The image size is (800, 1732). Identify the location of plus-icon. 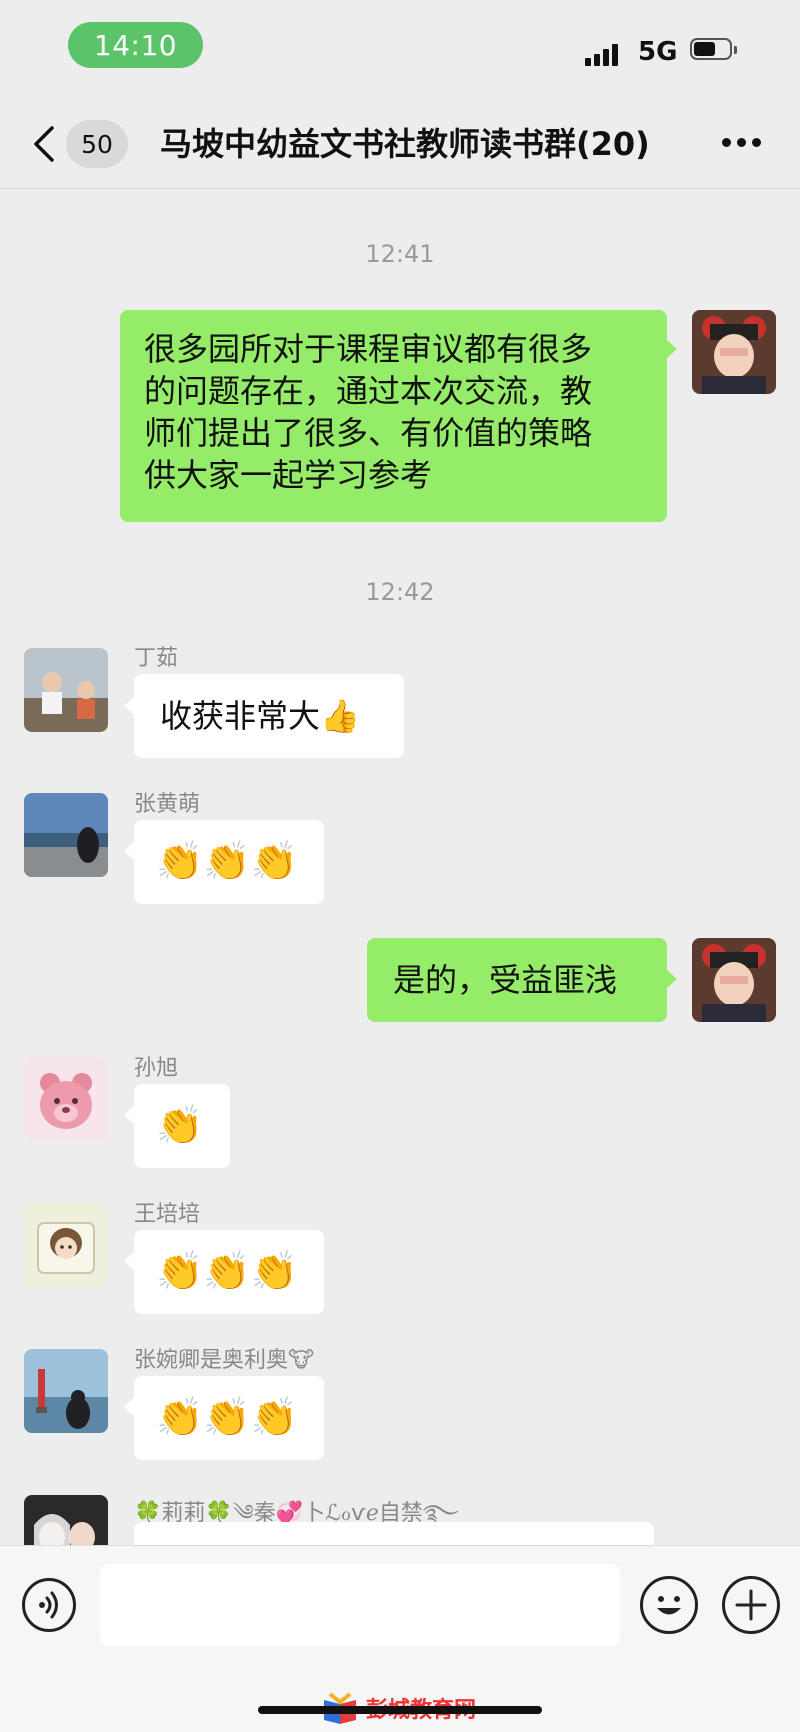
(751, 1605).